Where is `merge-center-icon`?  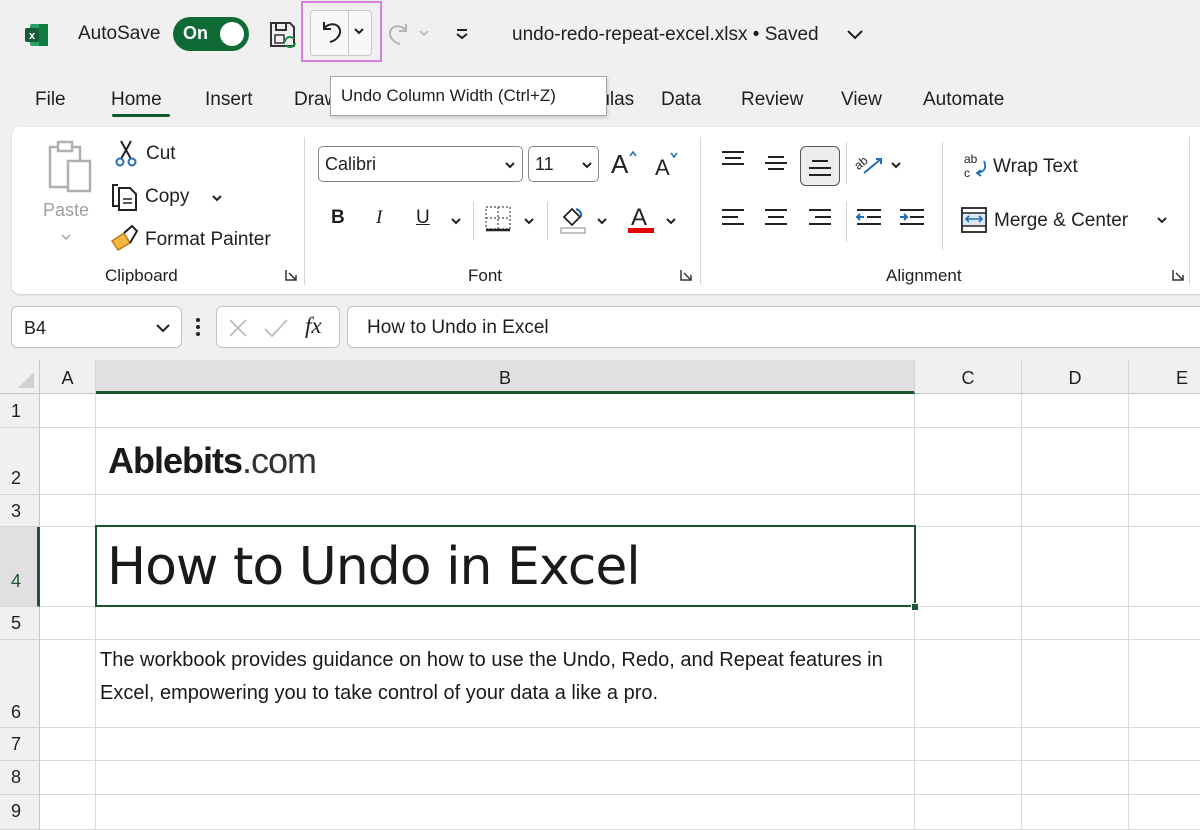
merge-center-icon is located at coordinates (974, 220).